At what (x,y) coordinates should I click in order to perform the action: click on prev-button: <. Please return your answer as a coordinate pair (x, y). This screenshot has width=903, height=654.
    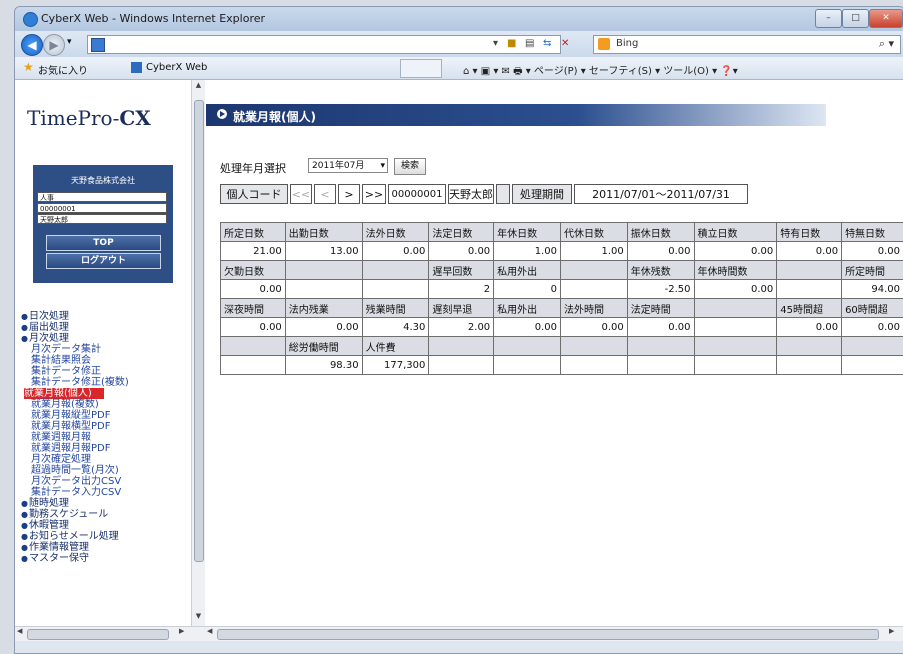
    Looking at the image, I should click on (325, 194).